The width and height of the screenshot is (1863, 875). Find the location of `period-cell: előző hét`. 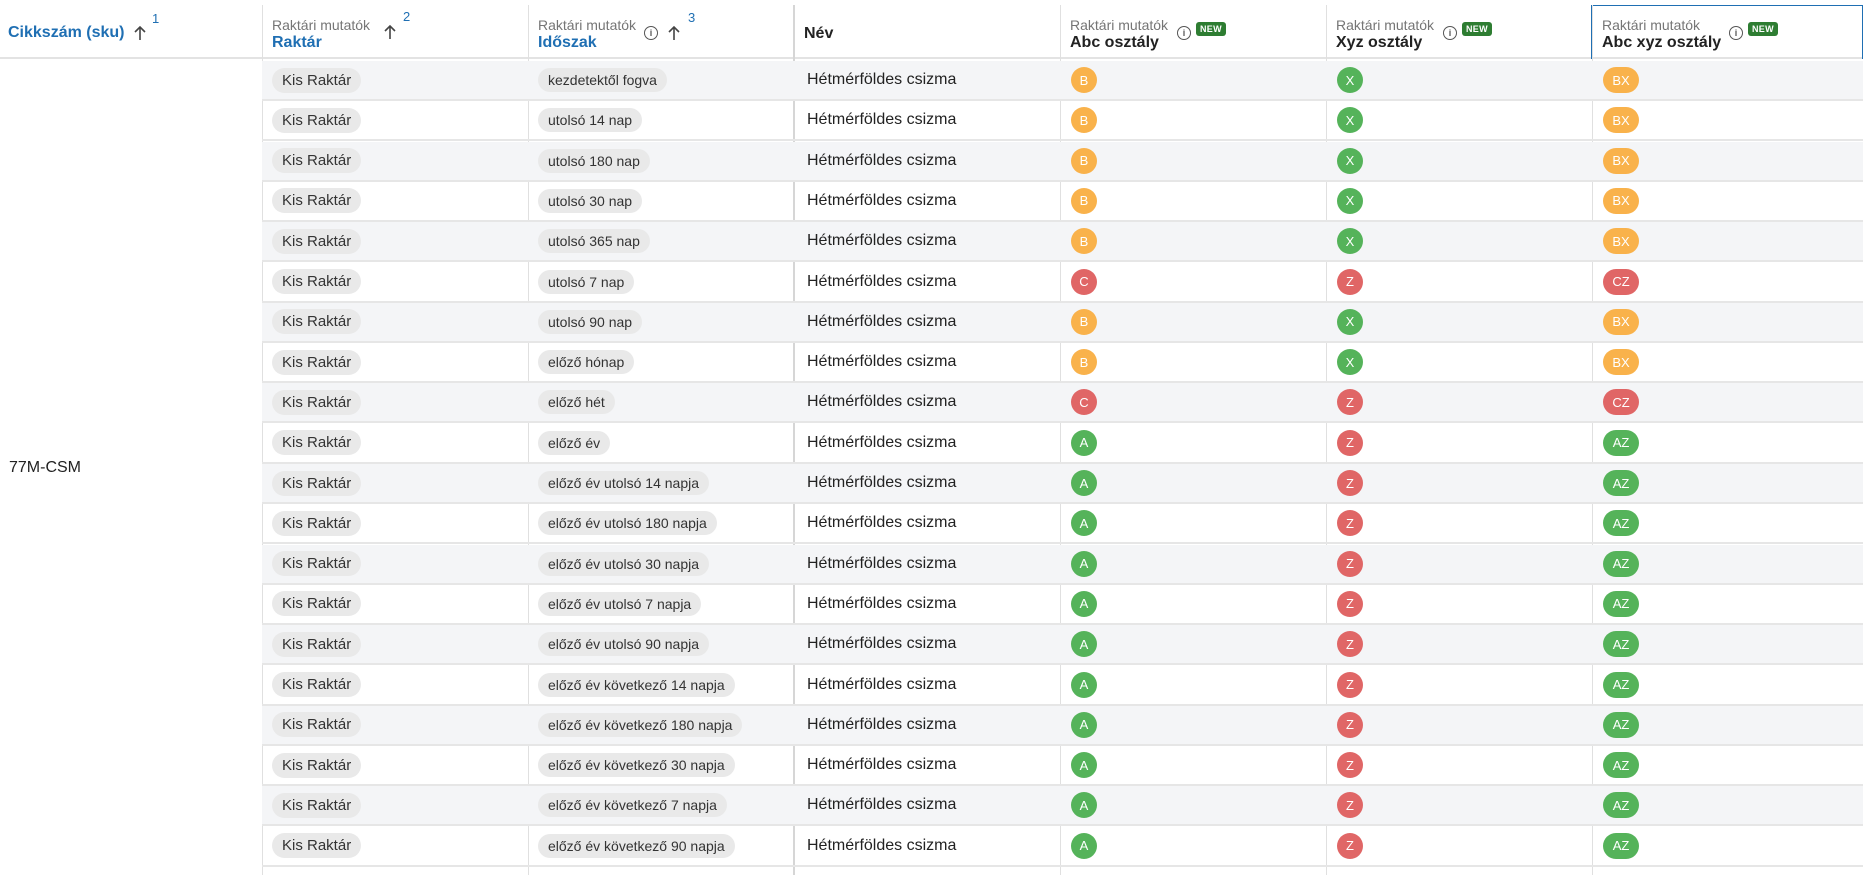

period-cell: előző hét is located at coordinates (666, 402).